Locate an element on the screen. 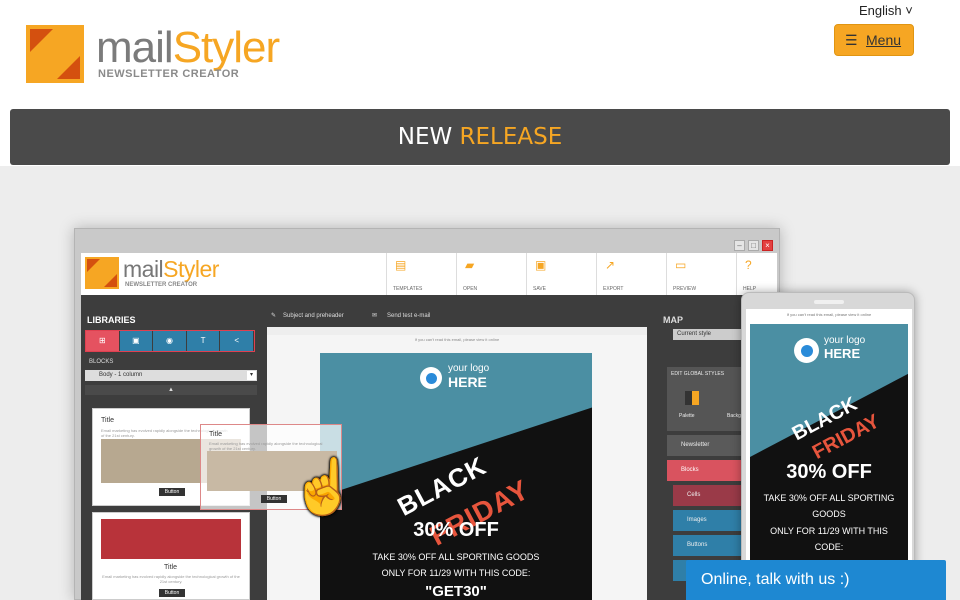 Image resolution: width=960 pixels, height=600 pixels. logo-mark-icon is located at coordinates (55, 54).